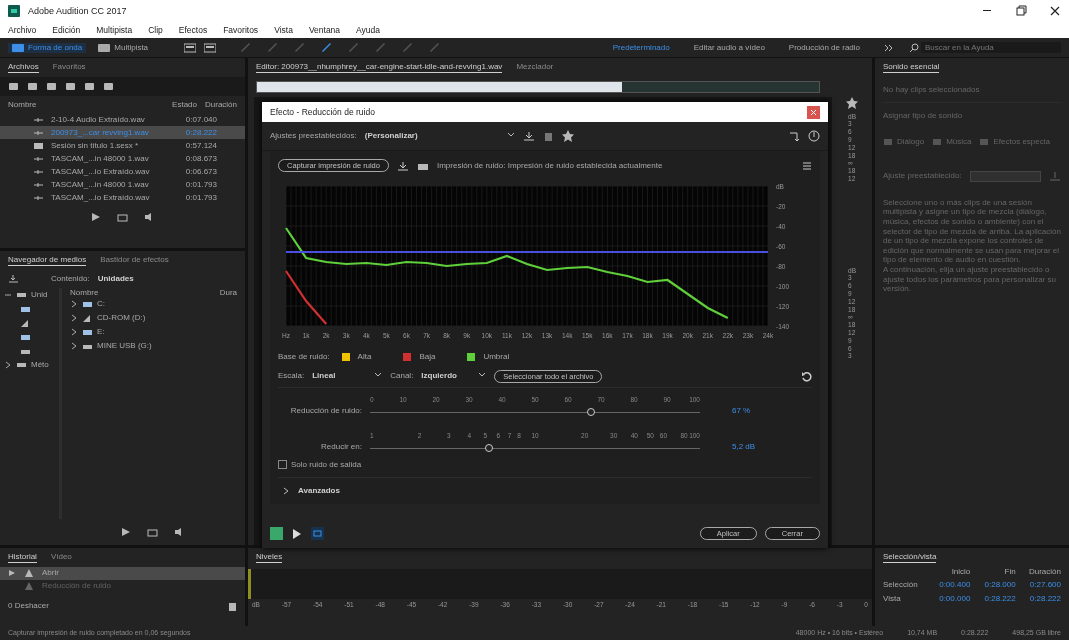 The width and height of the screenshot is (1069, 640). I want to click on output-noise-checkbox: Solo ruido de salida, so click(545, 469).